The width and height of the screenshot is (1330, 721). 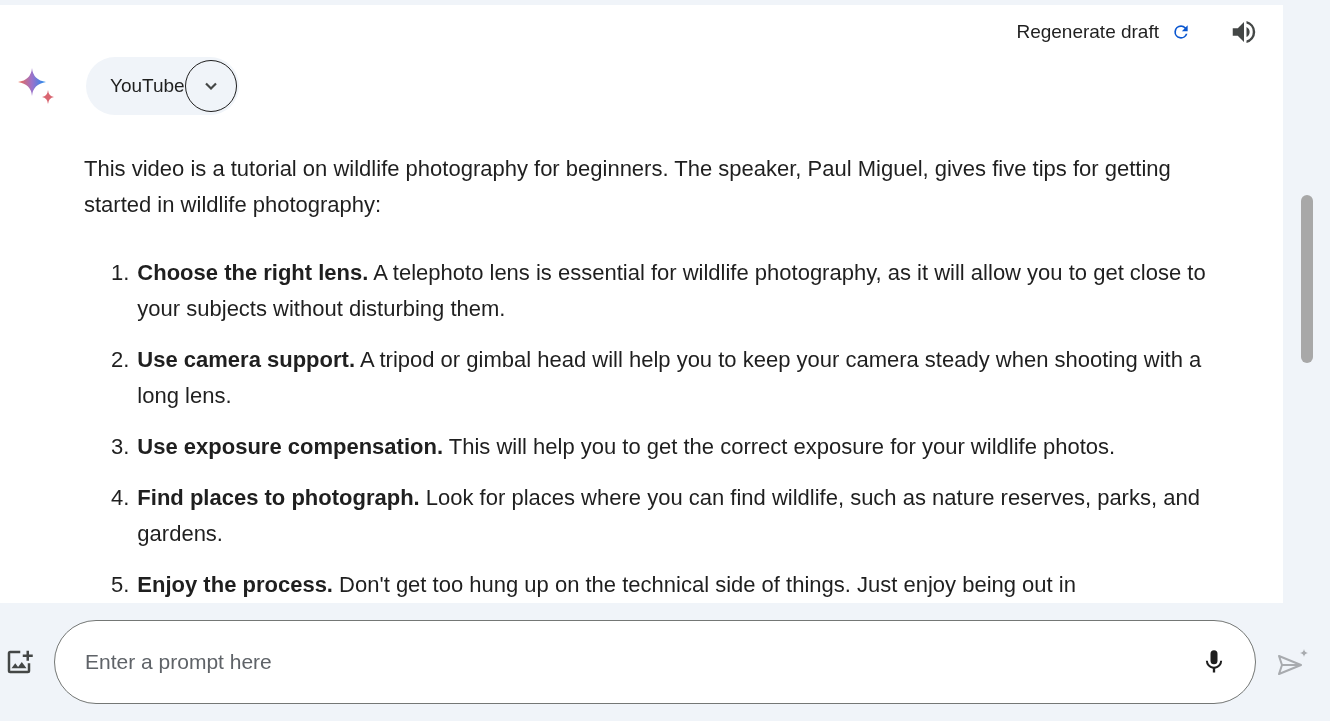 I want to click on regenerate-draft-button: Regenerate draft, so click(x=1114, y=32).